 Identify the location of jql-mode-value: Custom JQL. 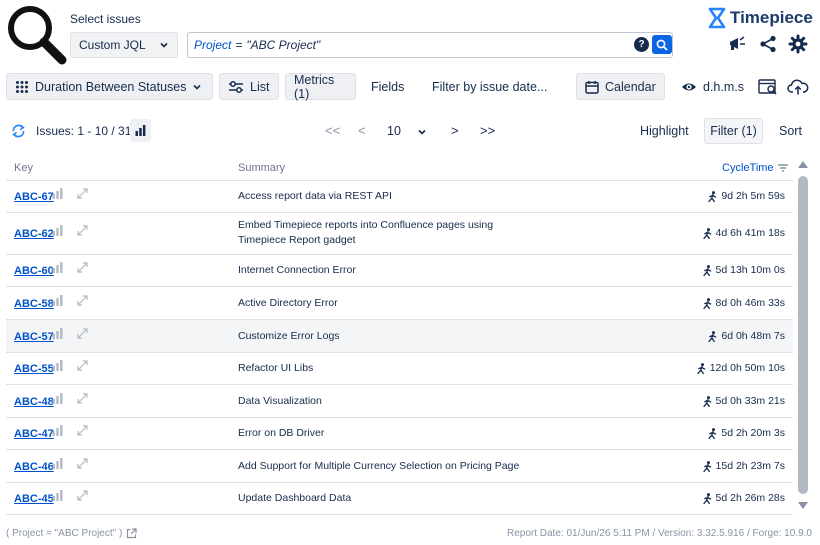
(112, 45).